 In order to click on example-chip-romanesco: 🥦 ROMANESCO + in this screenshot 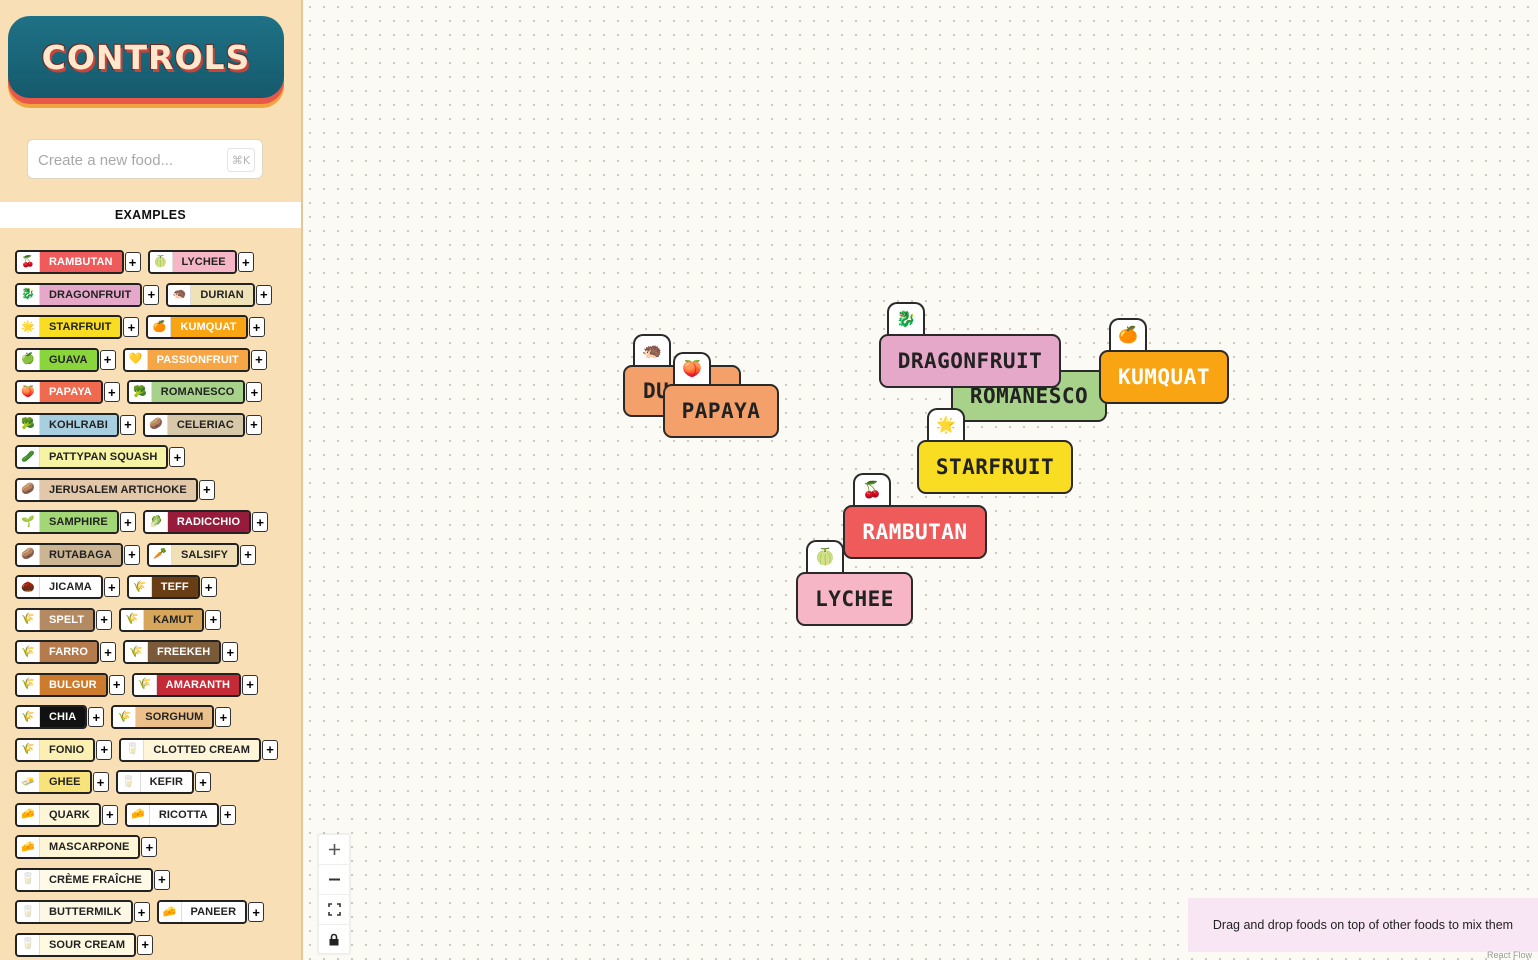, I will do `click(194, 392)`.